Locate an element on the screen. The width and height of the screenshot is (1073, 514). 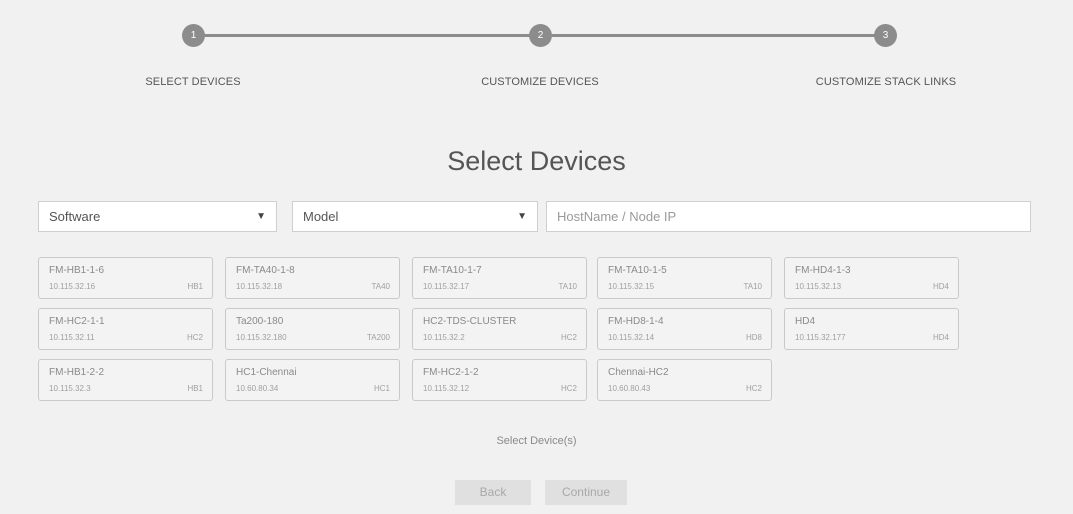
device-card: HC1-Chennai 10.60.80.34 HC1 is located at coordinates (312, 380).